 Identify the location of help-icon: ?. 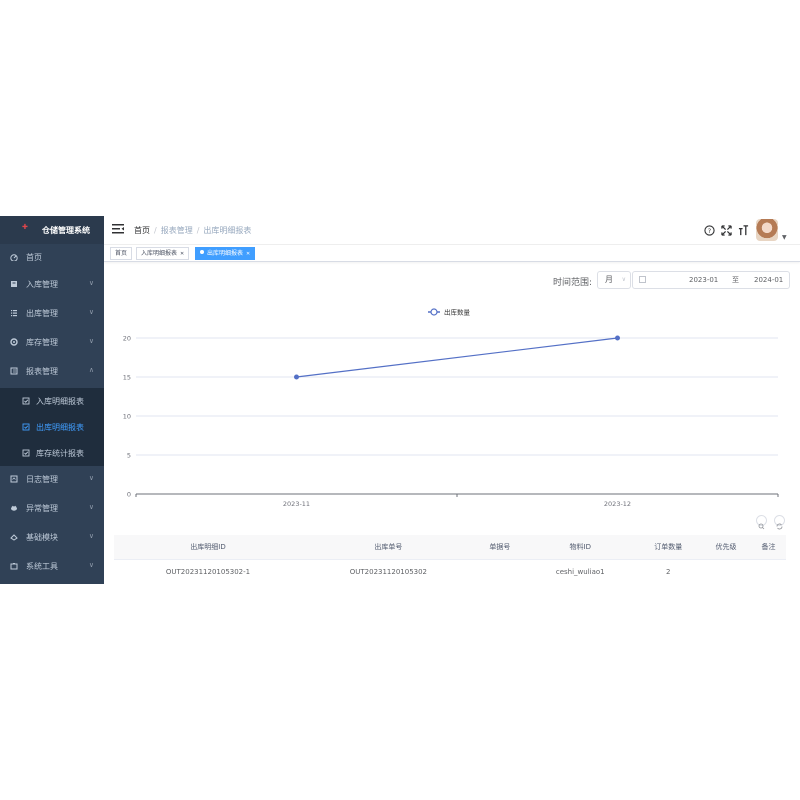
(709, 230).